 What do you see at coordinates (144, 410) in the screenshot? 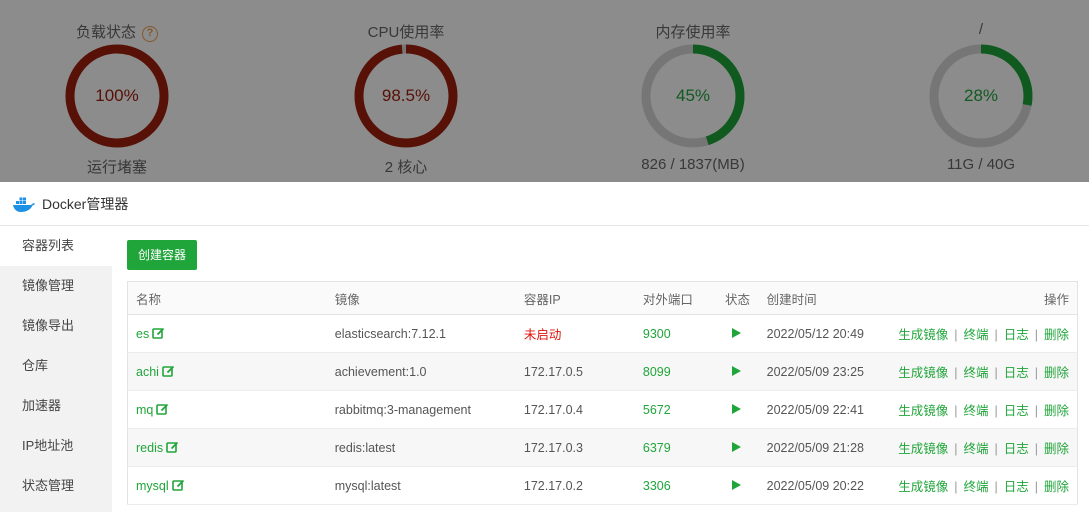
I see `container-name-link: mq` at bounding box center [144, 410].